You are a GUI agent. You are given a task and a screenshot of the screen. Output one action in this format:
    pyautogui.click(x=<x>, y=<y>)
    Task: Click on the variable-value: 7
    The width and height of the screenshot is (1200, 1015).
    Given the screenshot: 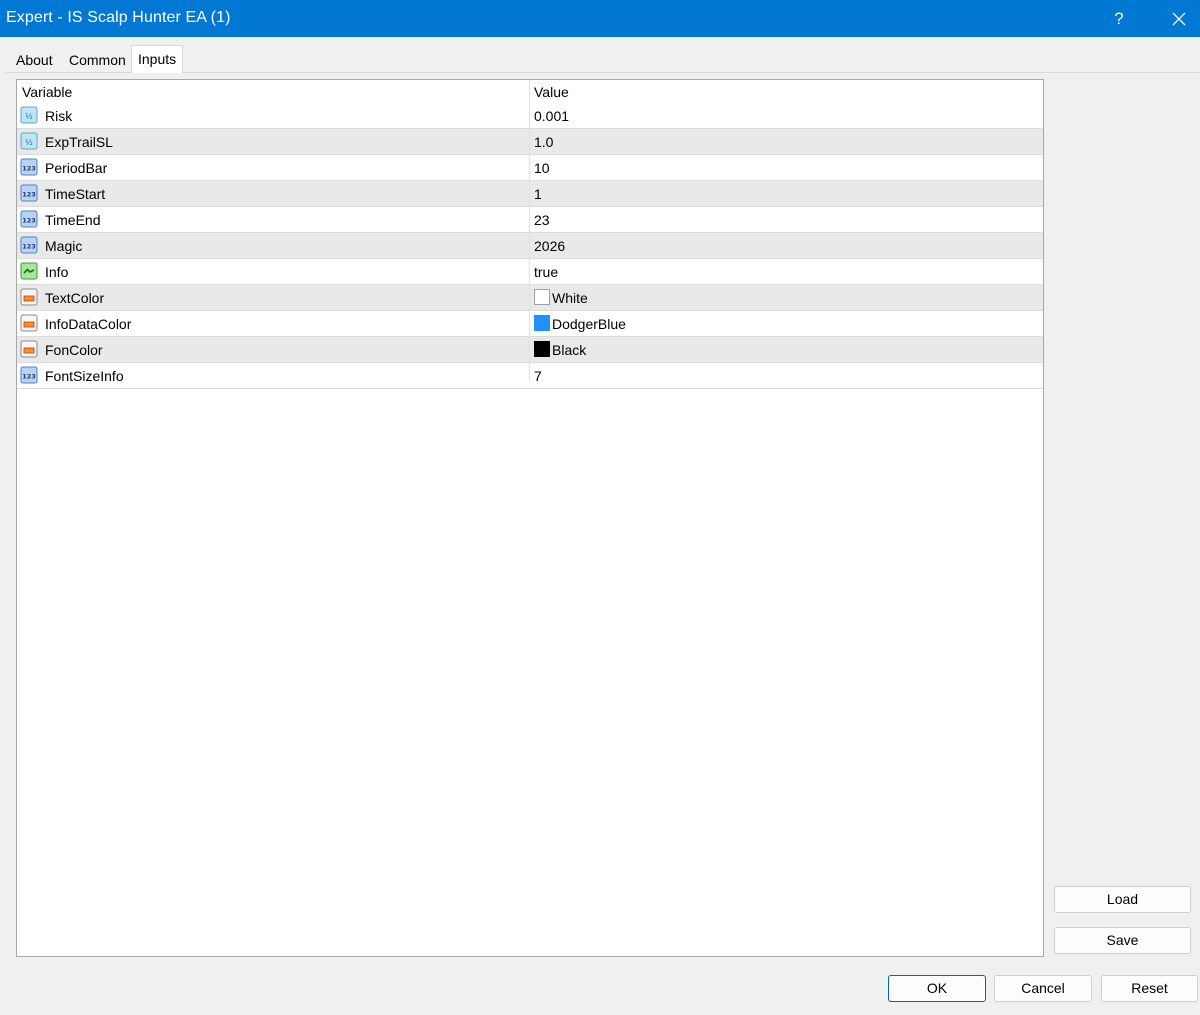 What is the action you would take?
    pyautogui.click(x=538, y=376)
    